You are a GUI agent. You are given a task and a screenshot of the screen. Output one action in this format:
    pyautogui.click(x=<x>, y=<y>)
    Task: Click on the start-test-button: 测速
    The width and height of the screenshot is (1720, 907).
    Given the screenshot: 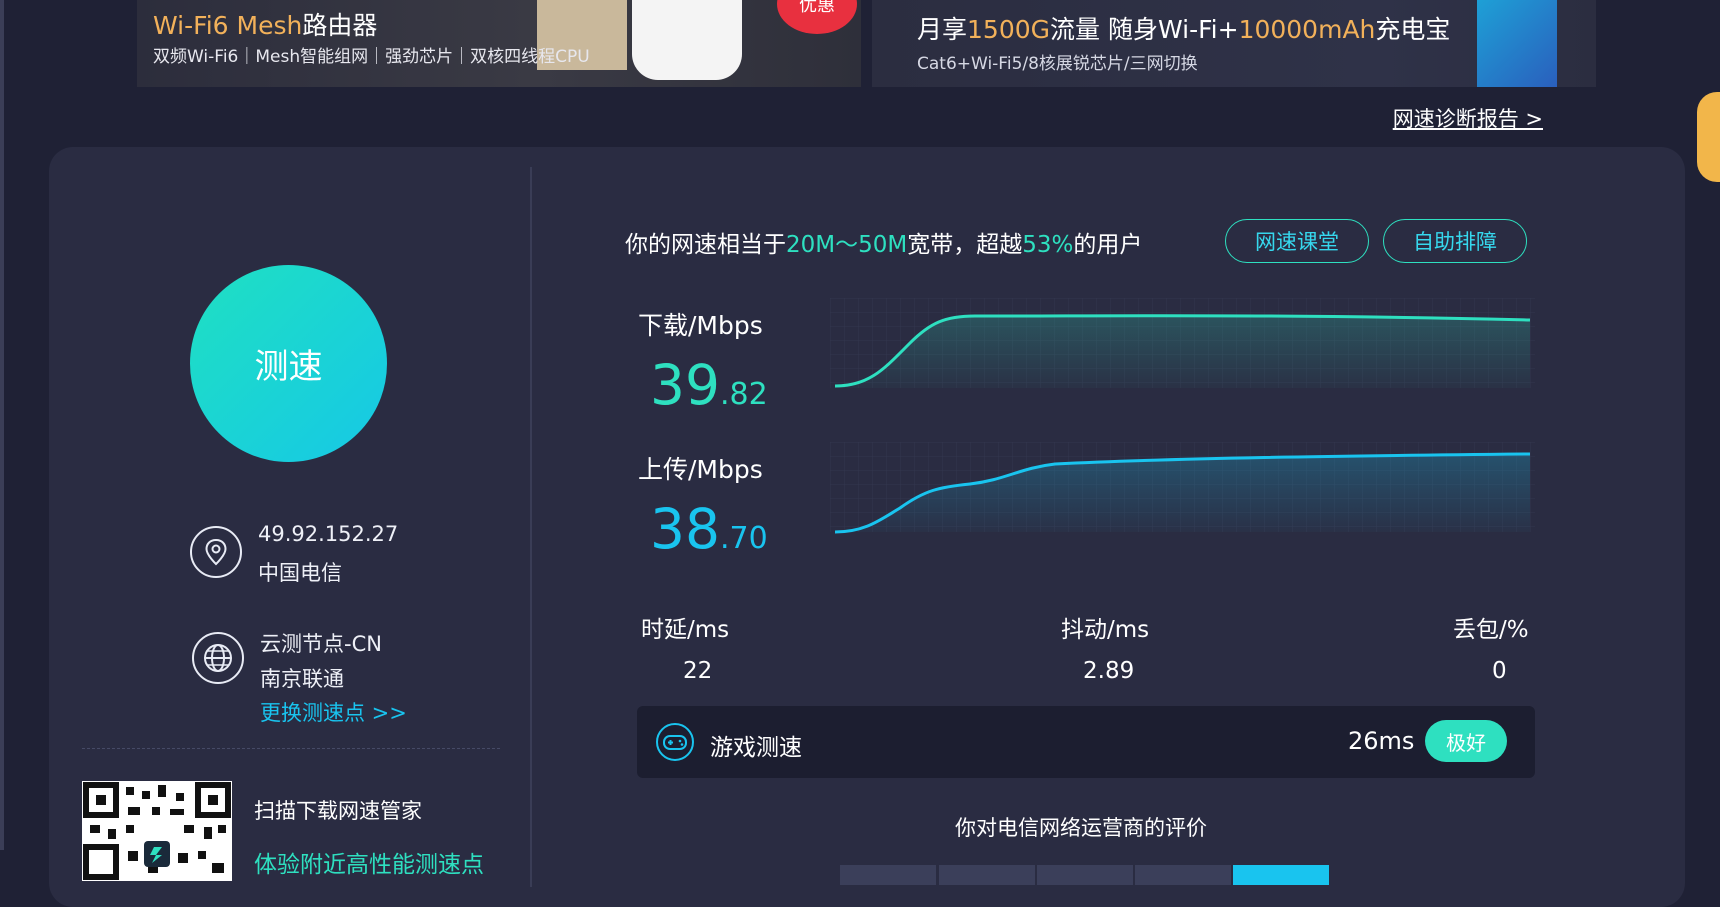 What is the action you would take?
    pyautogui.click(x=288, y=363)
    